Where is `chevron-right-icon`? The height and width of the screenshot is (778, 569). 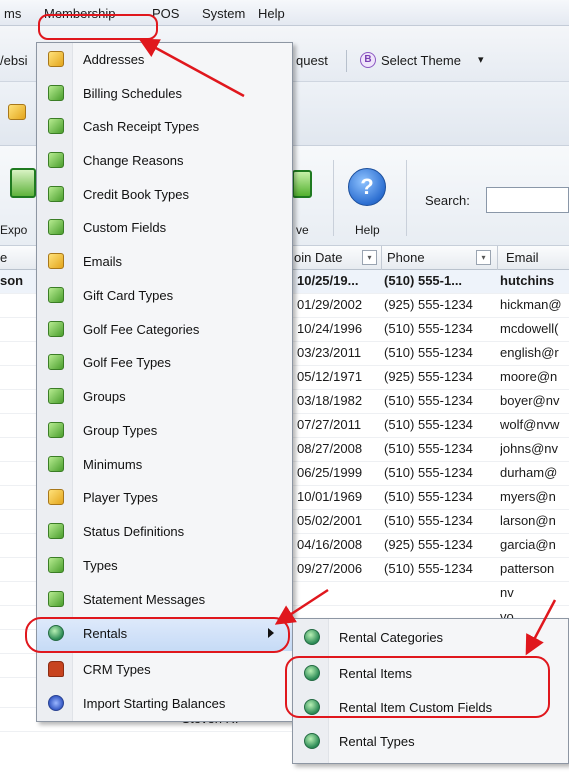 chevron-right-icon is located at coordinates (271, 633).